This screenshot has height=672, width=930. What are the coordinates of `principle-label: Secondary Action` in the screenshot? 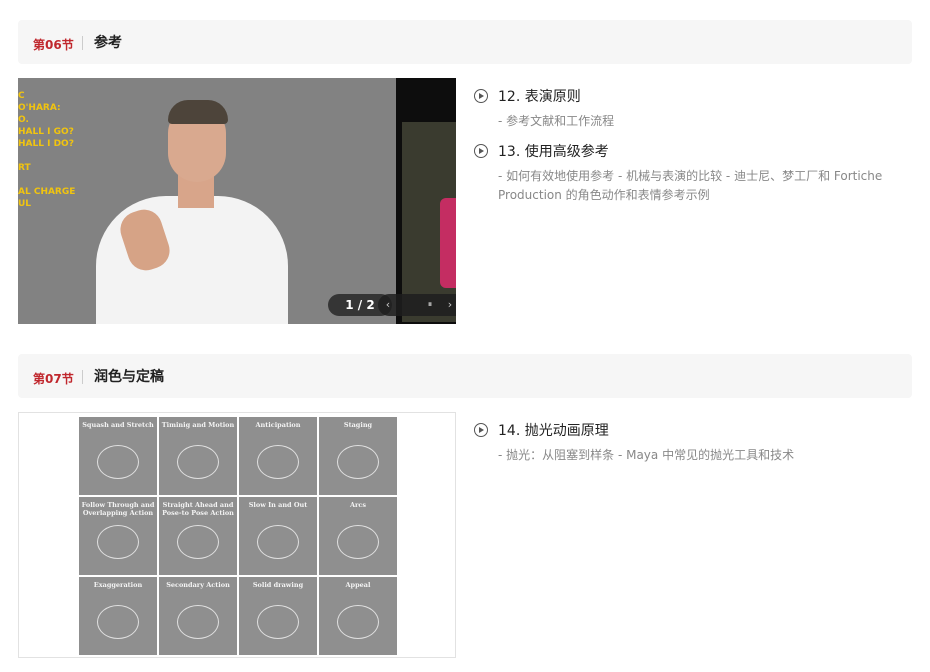 It's located at (198, 585).